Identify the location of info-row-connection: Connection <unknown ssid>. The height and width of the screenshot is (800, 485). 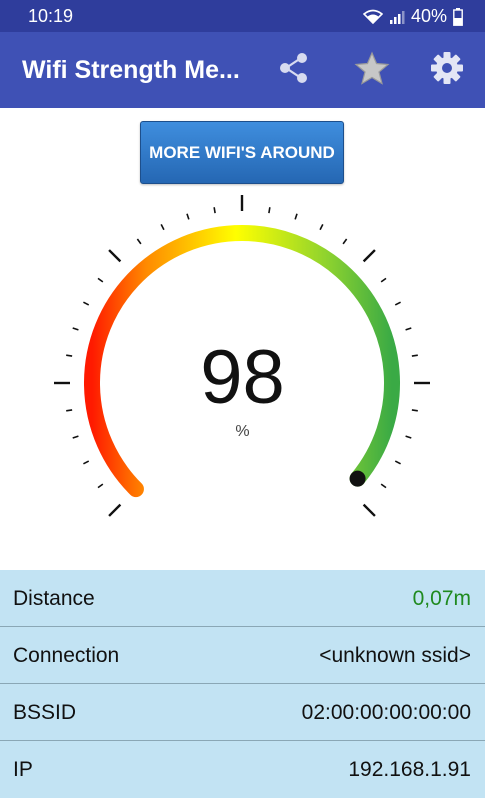
(242, 655).